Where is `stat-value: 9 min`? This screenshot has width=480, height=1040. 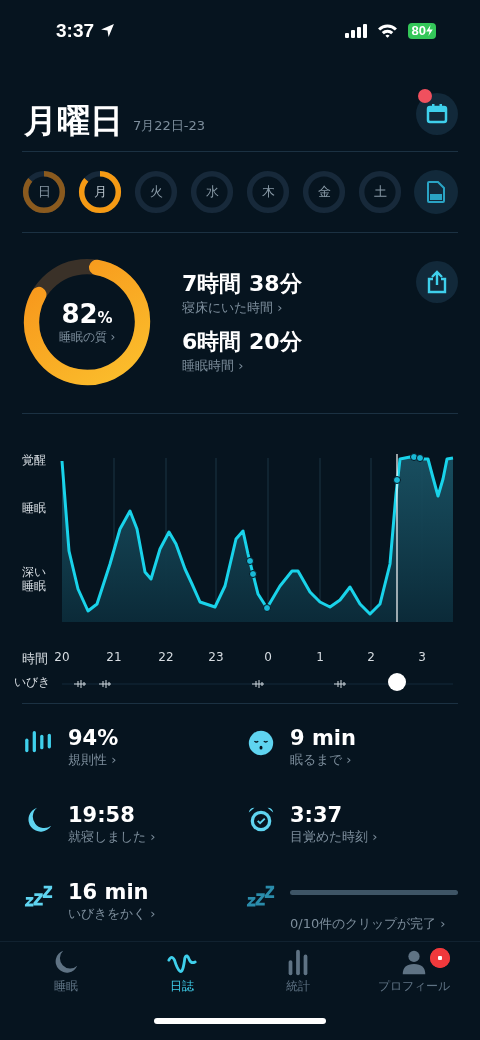
stat-value: 9 min is located at coordinates (323, 738).